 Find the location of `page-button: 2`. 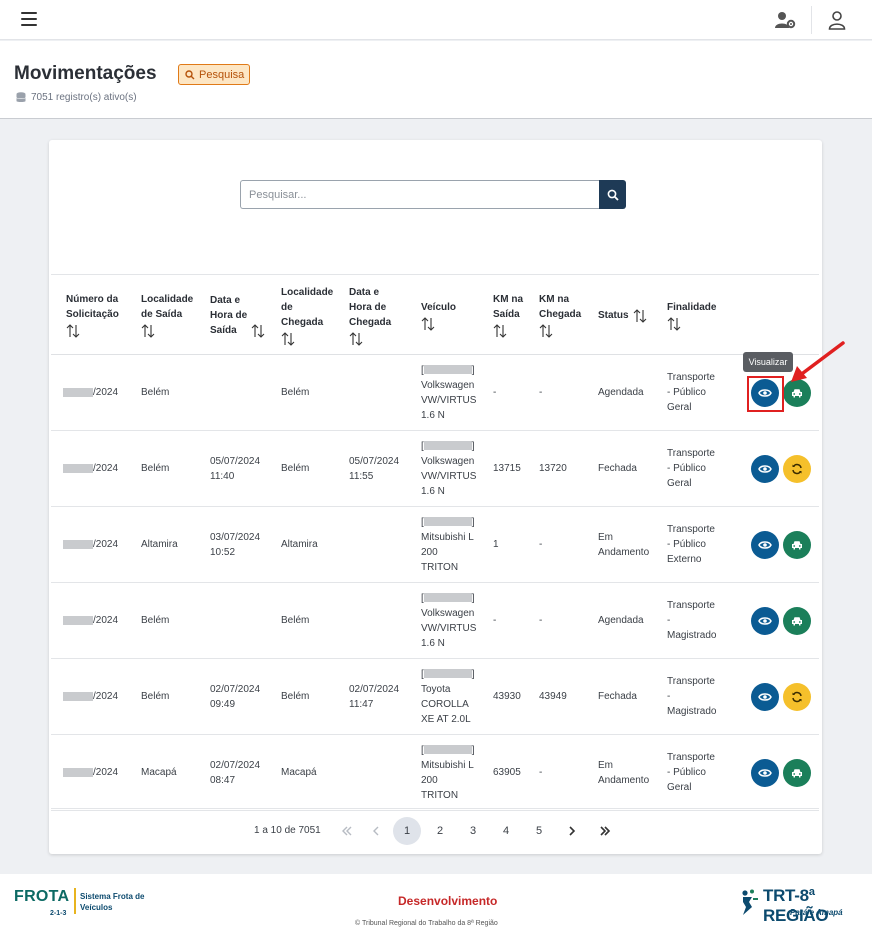

page-button: 2 is located at coordinates (440, 831).